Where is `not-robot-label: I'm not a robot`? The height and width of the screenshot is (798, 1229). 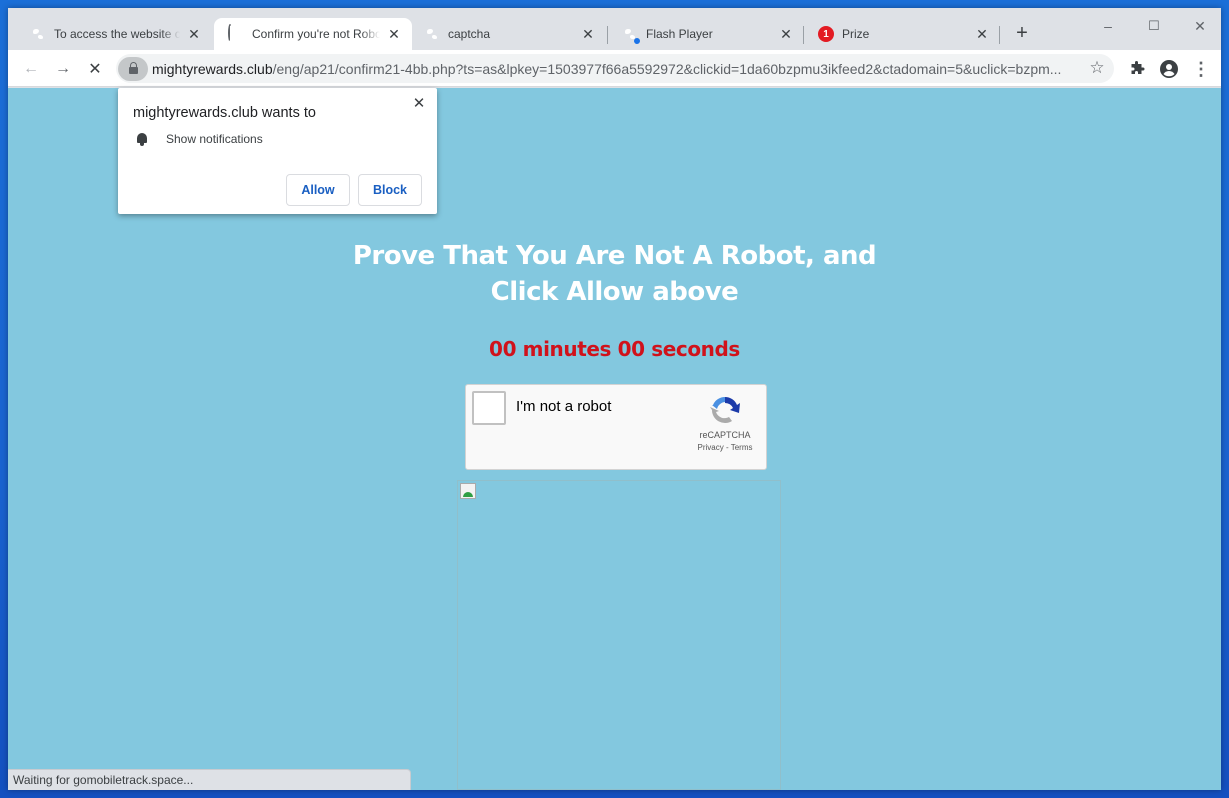 not-robot-label: I'm not a robot is located at coordinates (563, 406).